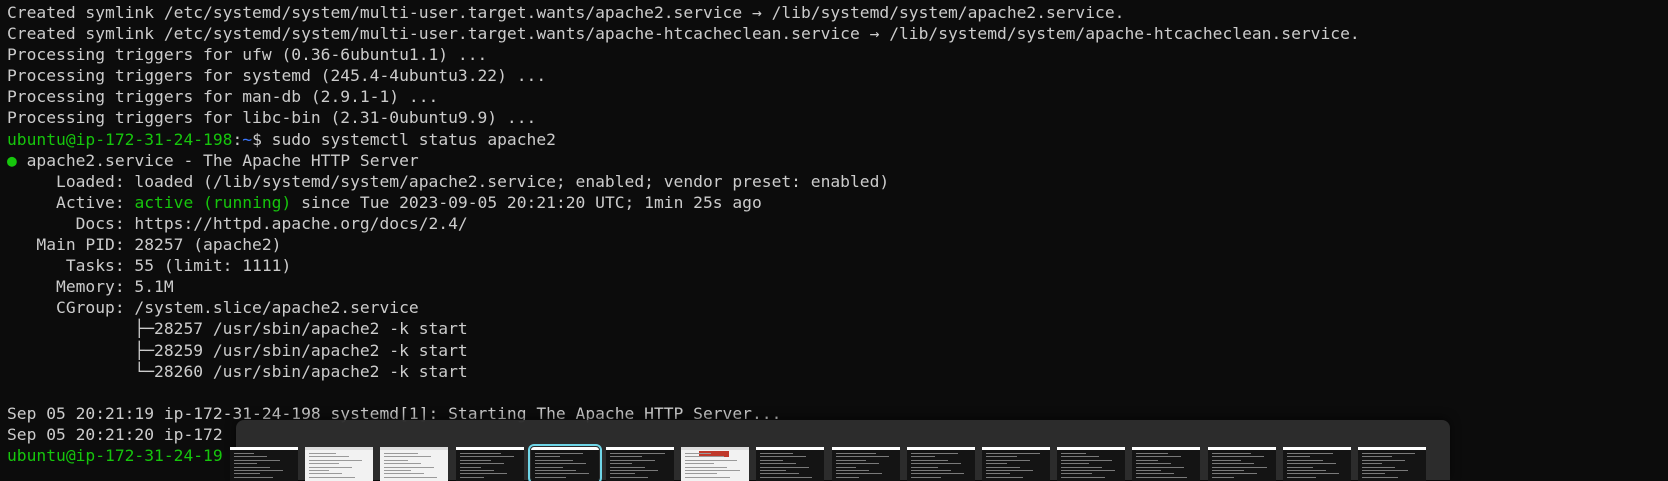 This screenshot has height=481, width=1668. Describe the element at coordinates (149, 266) in the screenshot. I see `terminal-text: Tasks: 55 (limit: 1111)` at that location.